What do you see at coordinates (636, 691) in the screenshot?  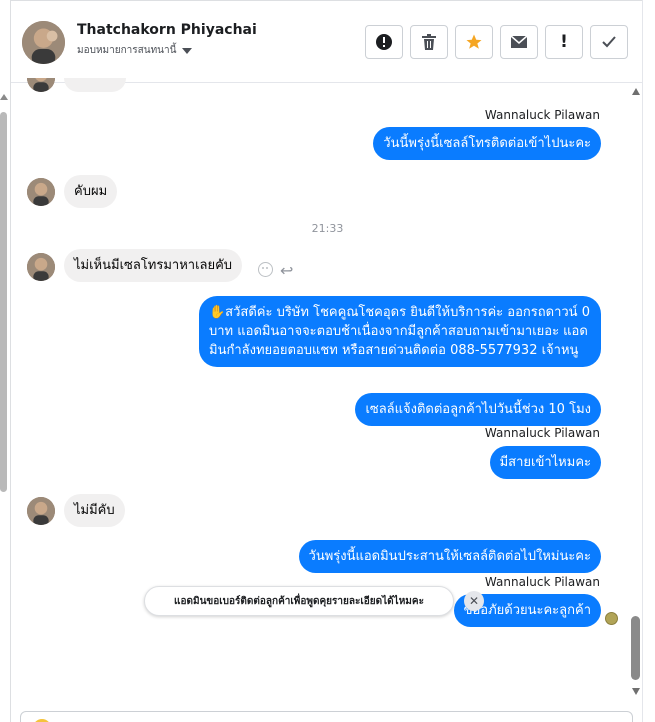 I see `scroll-down-arrow` at bounding box center [636, 691].